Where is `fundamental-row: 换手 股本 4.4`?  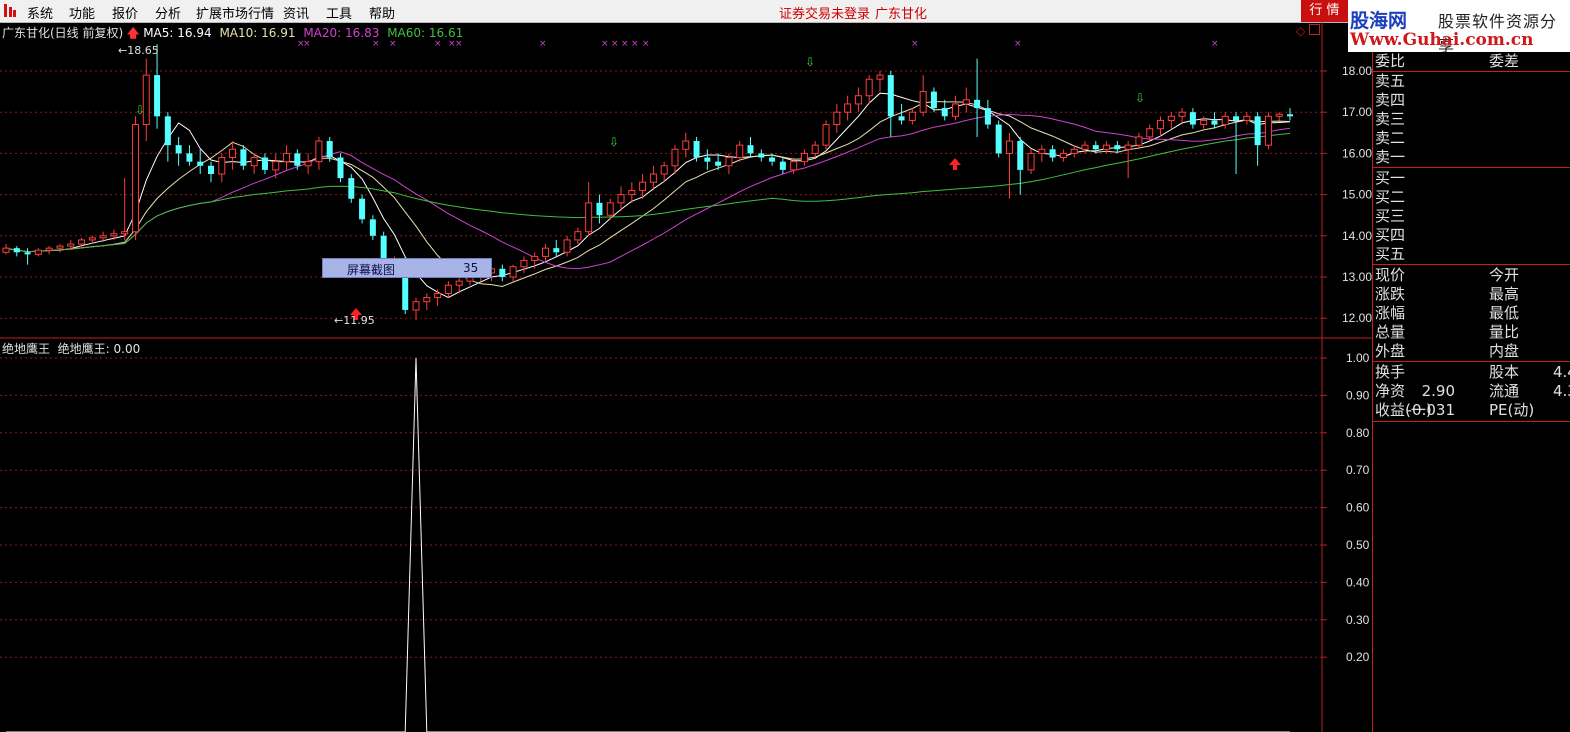
fundamental-row: 换手 股本 4.4 is located at coordinates (1472, 372).